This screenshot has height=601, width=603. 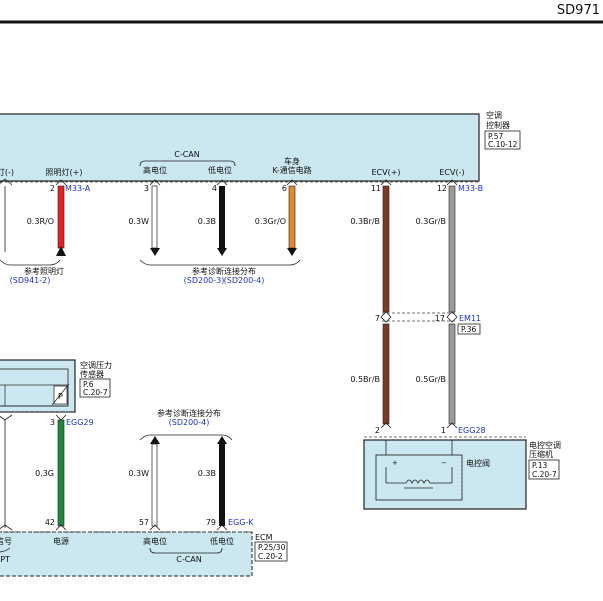 What do you see at coordinates (118, 468) in the screenshot?
I see `bottom-wires: 0.3G 参考诊断连接分布 (SD200-4) 0.3W 0.3B` at bounding box center [118, 468].